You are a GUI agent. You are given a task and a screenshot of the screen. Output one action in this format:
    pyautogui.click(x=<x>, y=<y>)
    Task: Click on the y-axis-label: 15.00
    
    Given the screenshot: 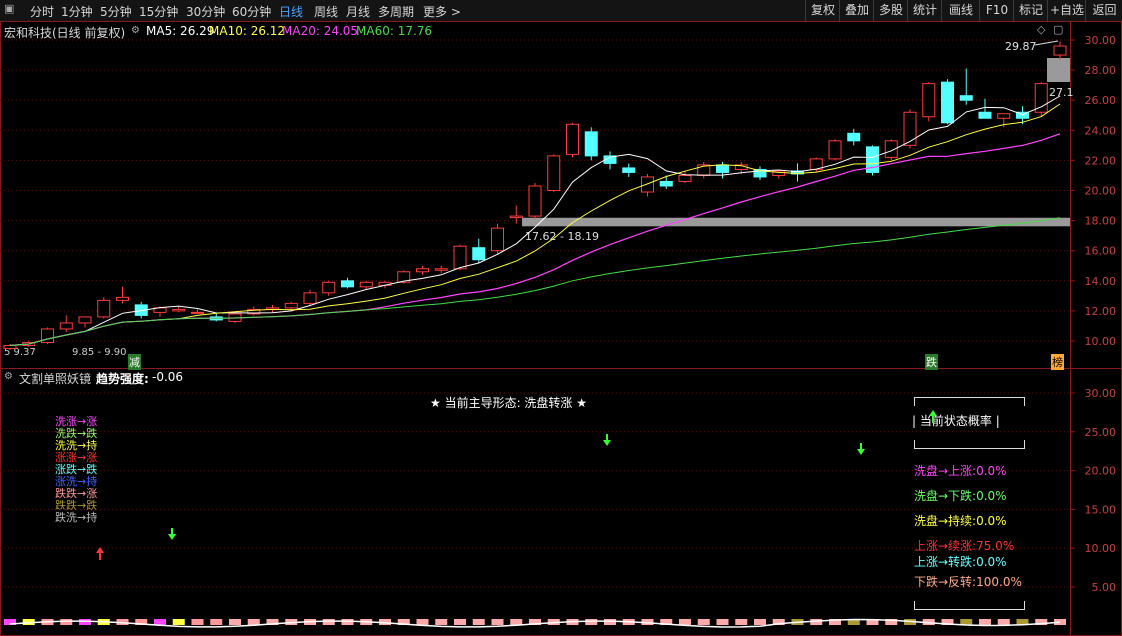 What is the action you would take?
    pyautogui.click(x=1101, y=509)
    